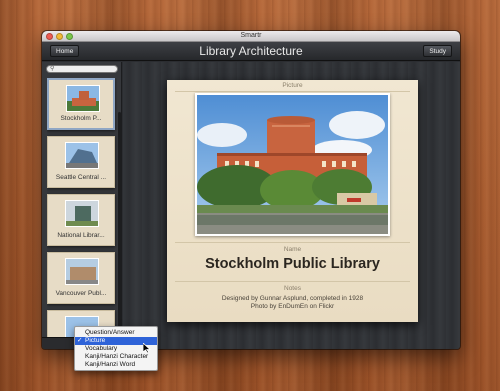 The height and width of the screenshot is (391, 500). I want to click on library-photo, so click(292, 164).